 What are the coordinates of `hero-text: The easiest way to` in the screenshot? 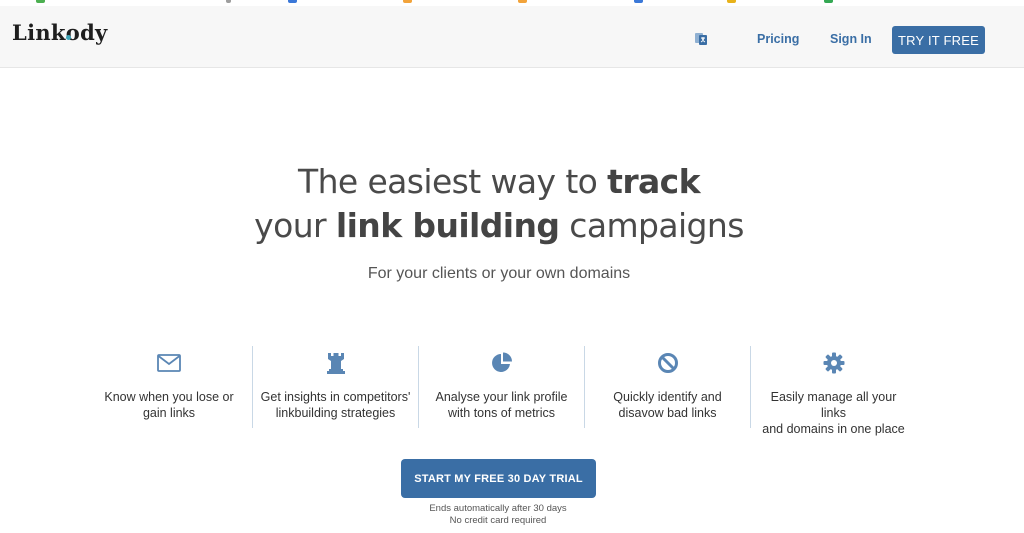 It's located at (453, 181).